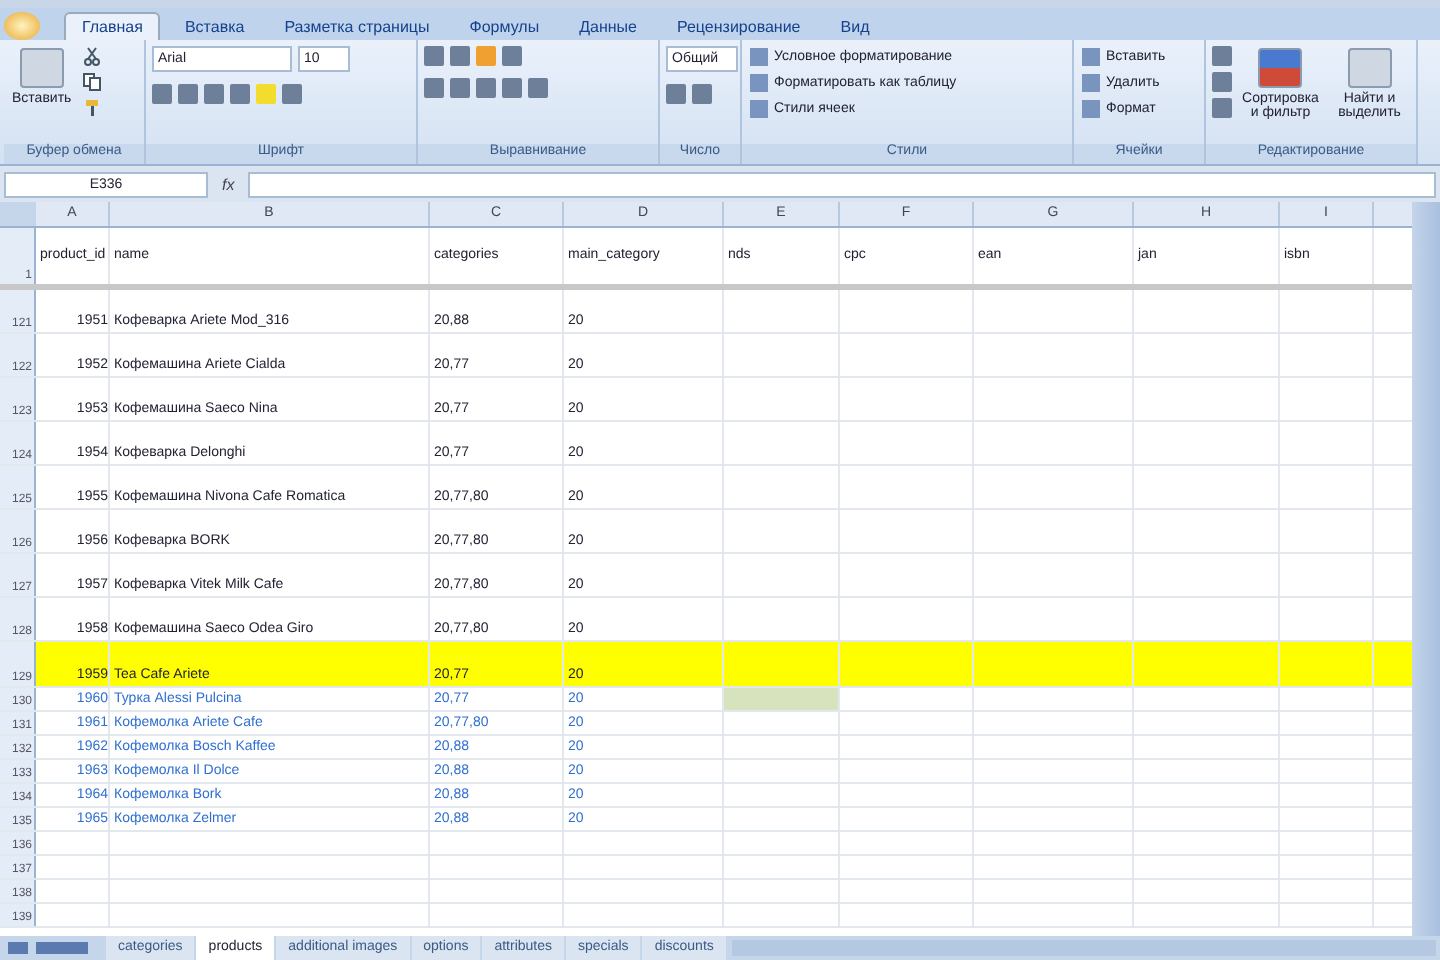 The height and width of the screenshot is (960, 1440). I want to click on ribbon-tab: Вид, so click(855, 27).